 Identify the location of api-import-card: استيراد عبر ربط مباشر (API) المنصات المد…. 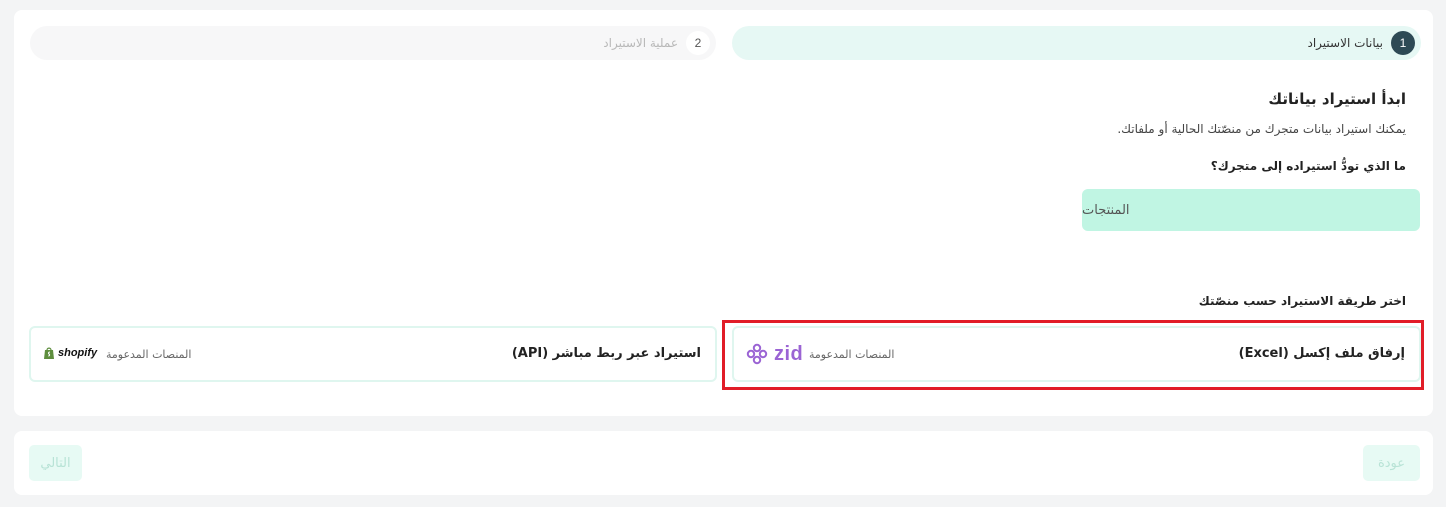
(373, 354).